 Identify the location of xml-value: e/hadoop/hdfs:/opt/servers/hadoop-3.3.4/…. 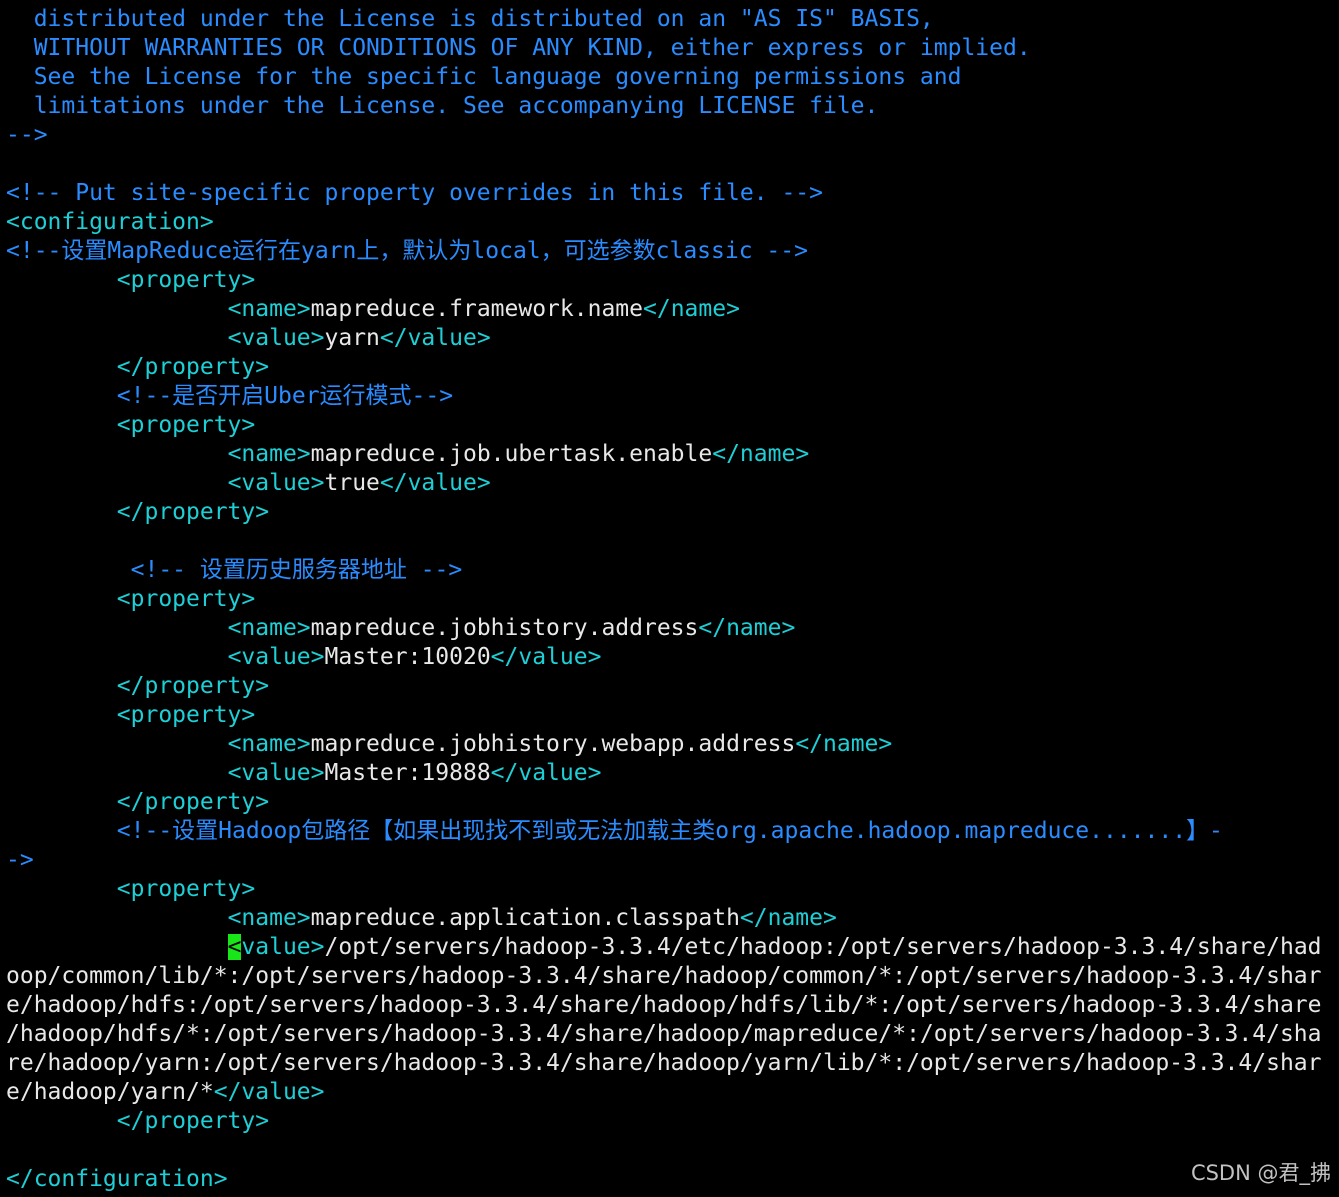
(664, 1005).